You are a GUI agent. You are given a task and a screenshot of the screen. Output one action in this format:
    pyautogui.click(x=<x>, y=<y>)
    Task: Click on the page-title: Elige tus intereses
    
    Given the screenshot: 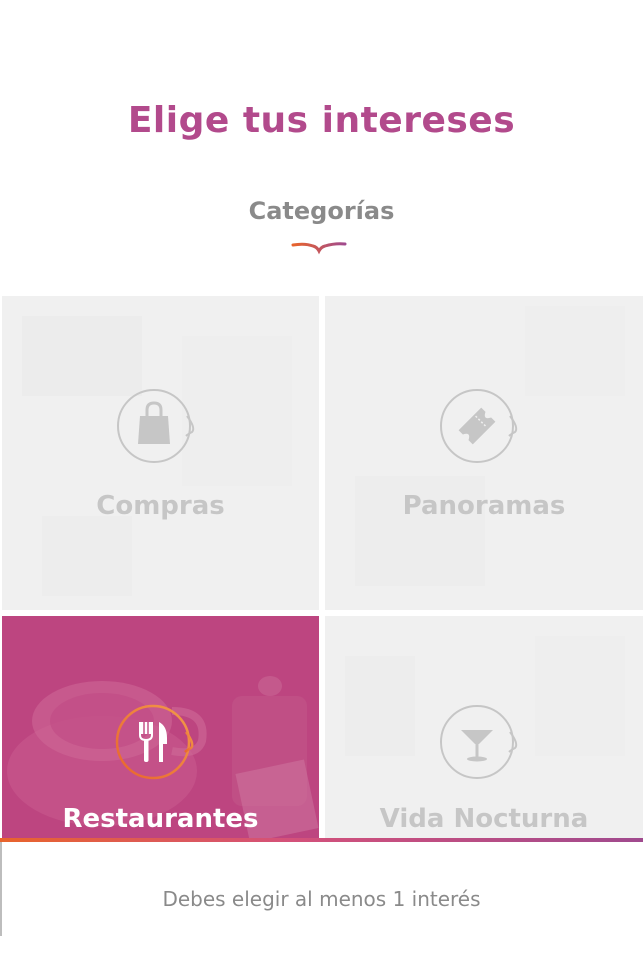 What is the action you would take?
    pyautogui.click(x=321, y=120)
    